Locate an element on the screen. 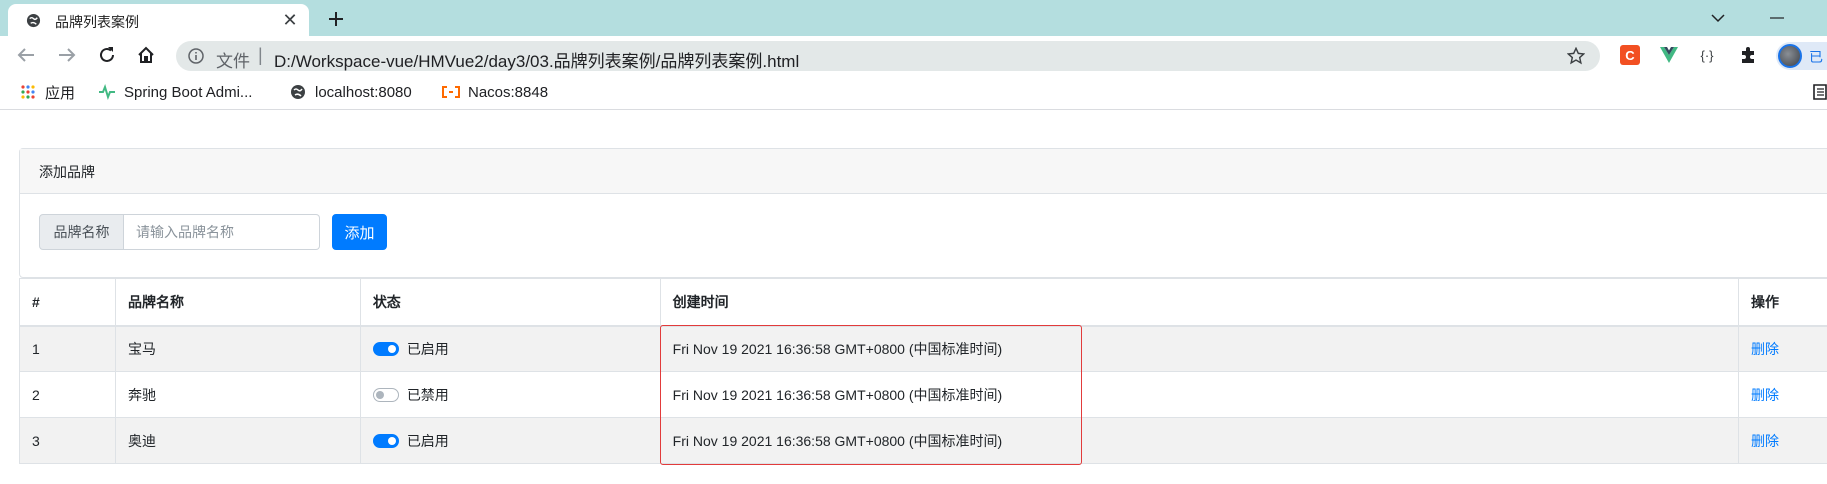  row-brand-name: 奔驰 is located at coordinates (237, 394).